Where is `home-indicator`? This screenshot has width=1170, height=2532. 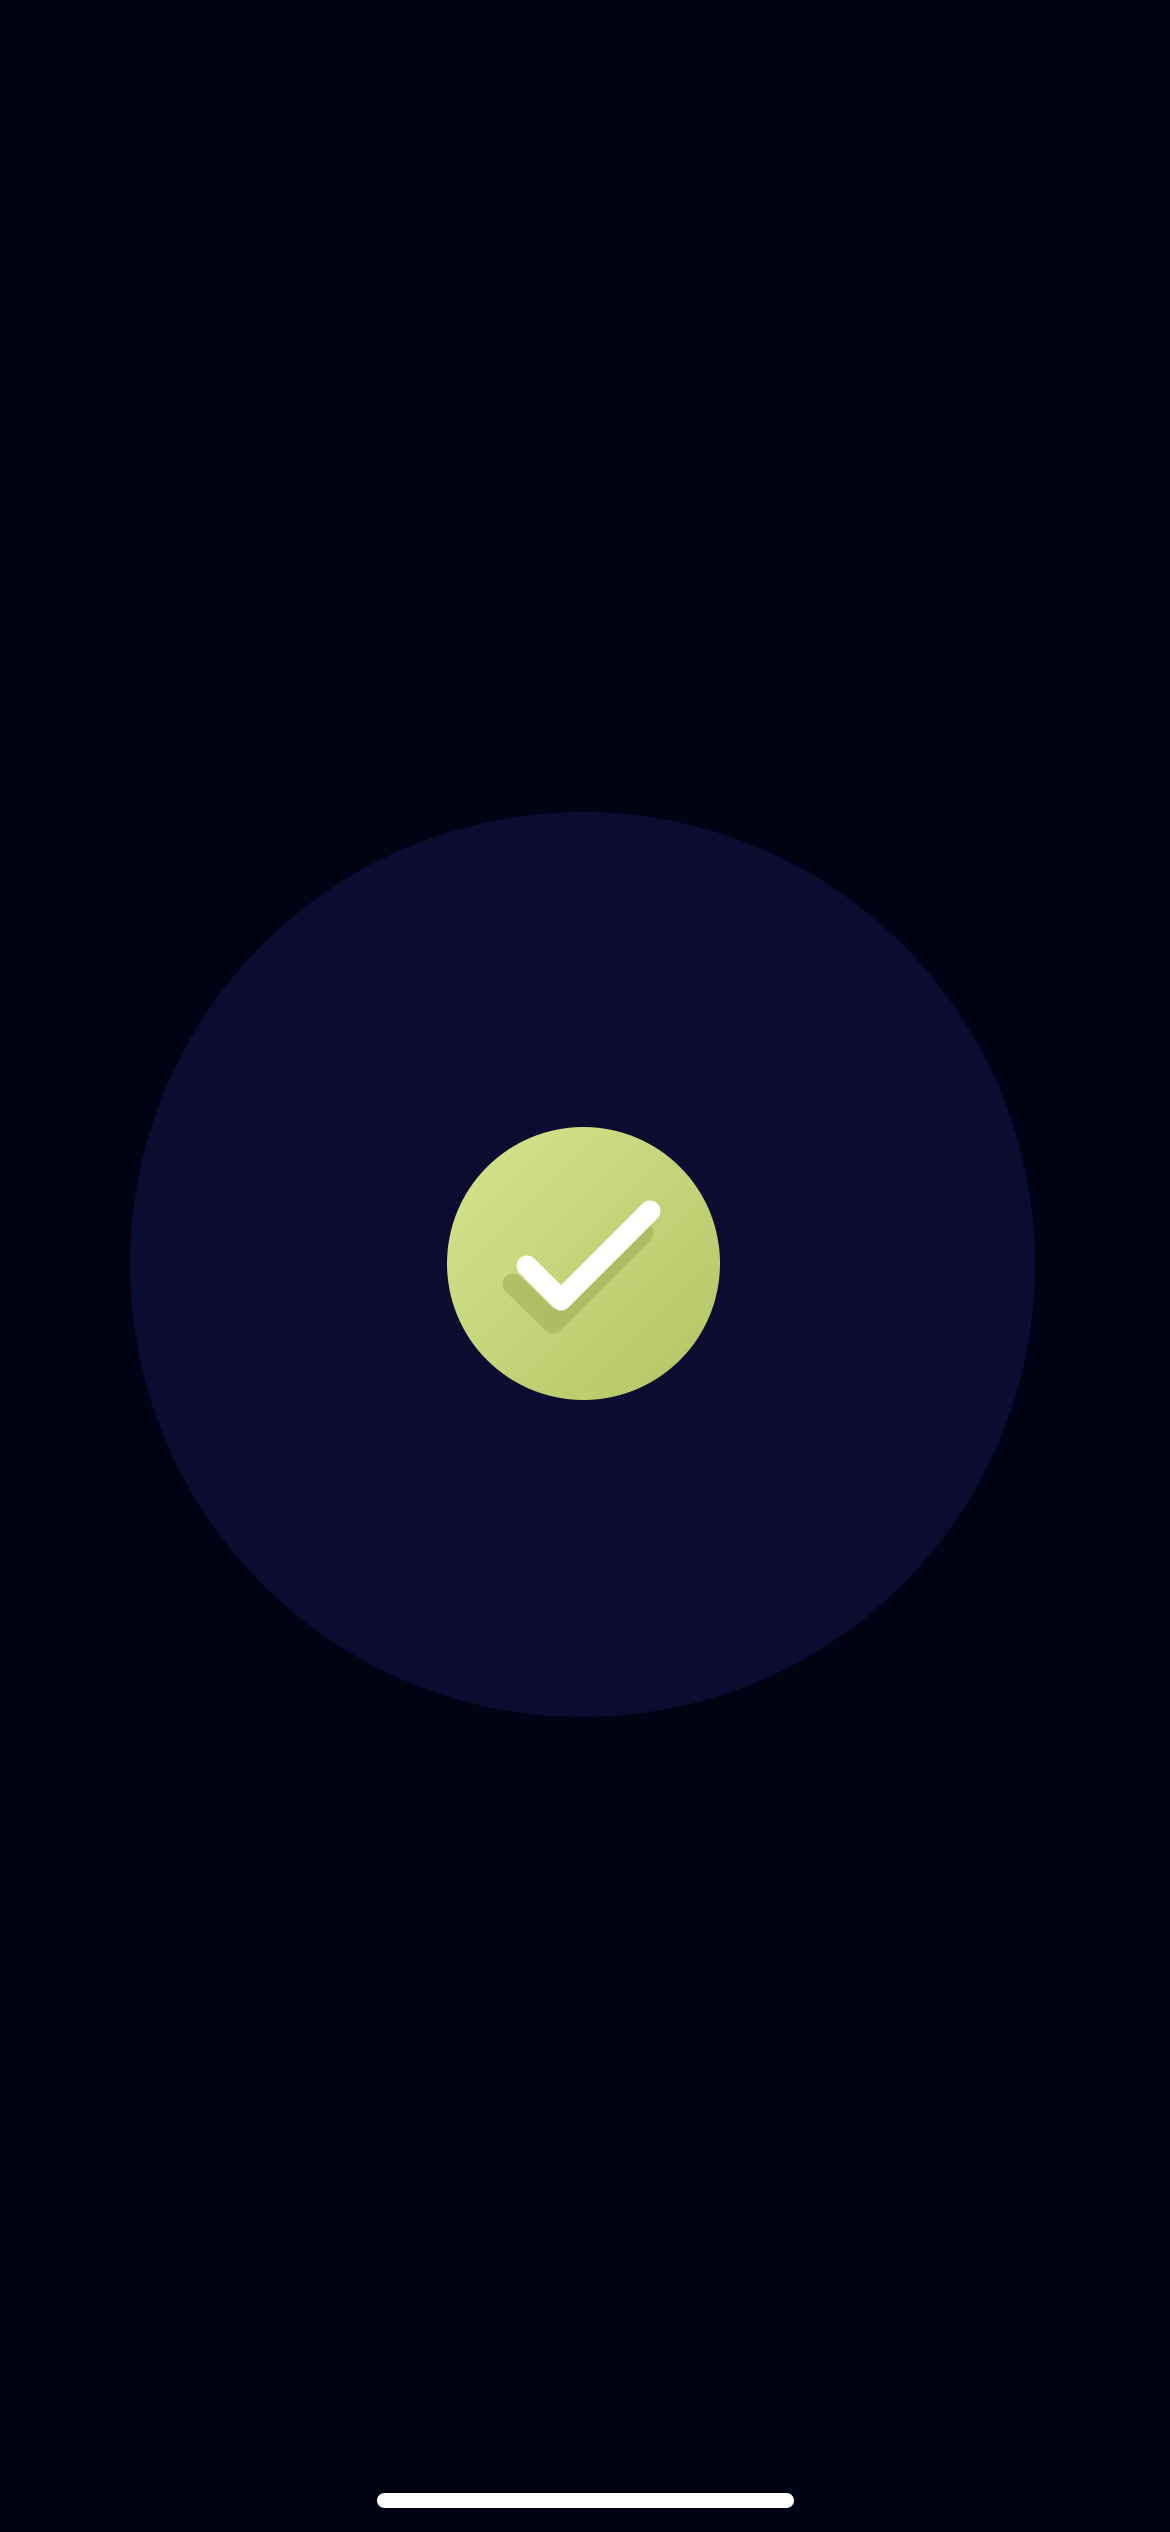
home-indicator is located at coordinates (585, 2500).